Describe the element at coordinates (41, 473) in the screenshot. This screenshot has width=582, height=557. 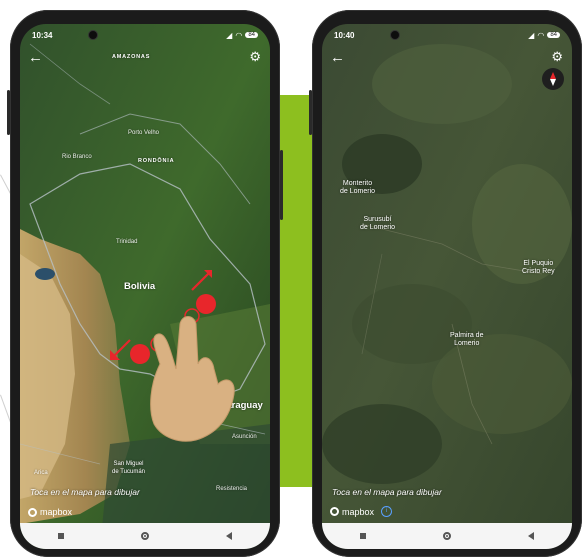
I see `map-label-arica: Arica` at that location.